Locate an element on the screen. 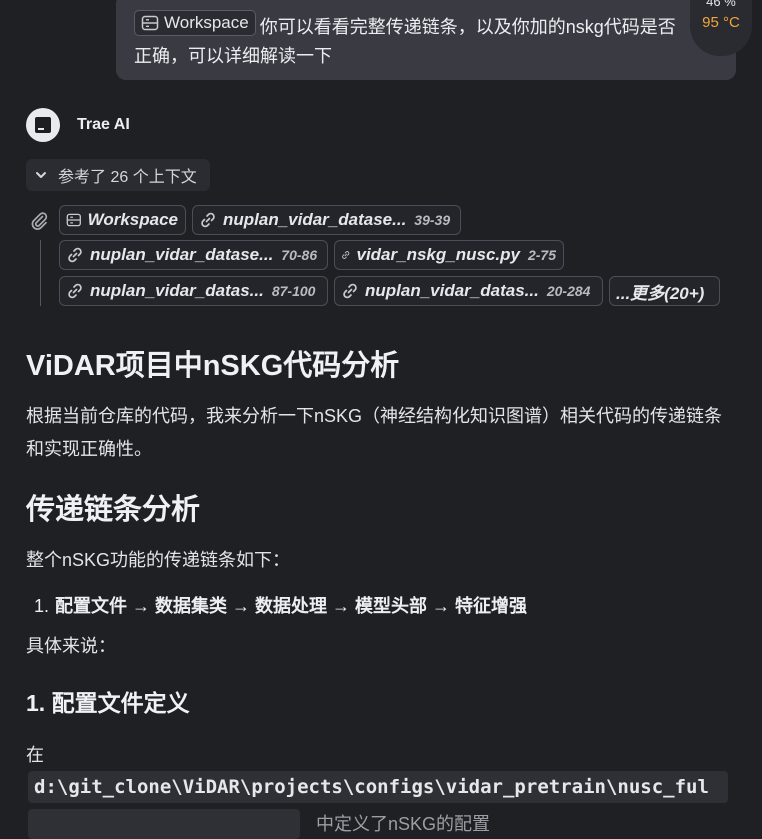 The width and height of the screenshot is (762, 839). temperature-value: 95 °C is located at coordinates (721, 22).